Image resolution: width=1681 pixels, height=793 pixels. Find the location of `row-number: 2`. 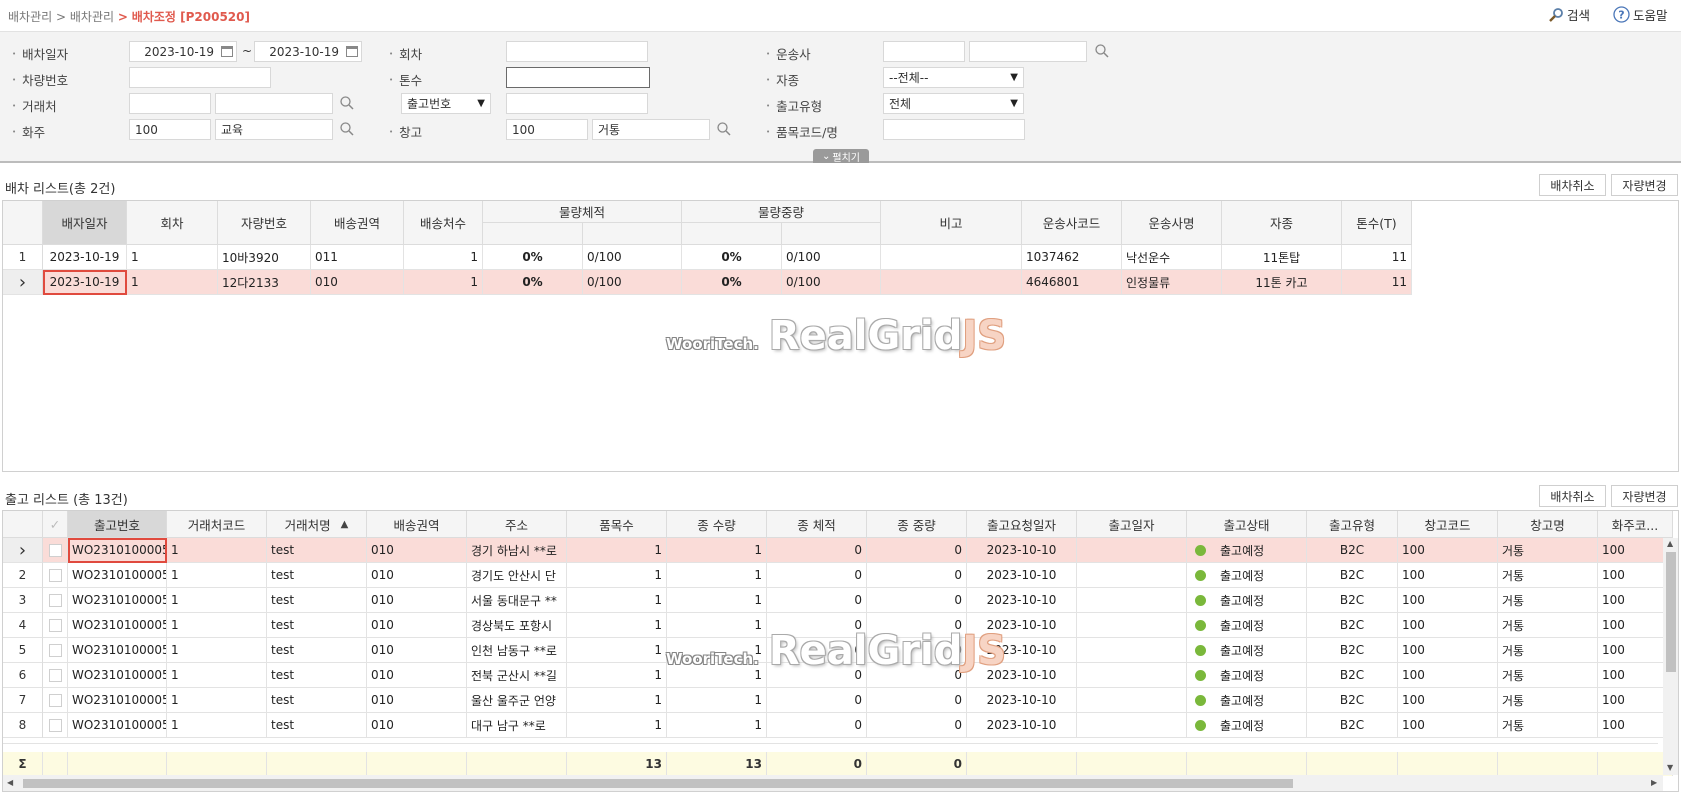

row-number: 2 is located at coordinates (23, 575).